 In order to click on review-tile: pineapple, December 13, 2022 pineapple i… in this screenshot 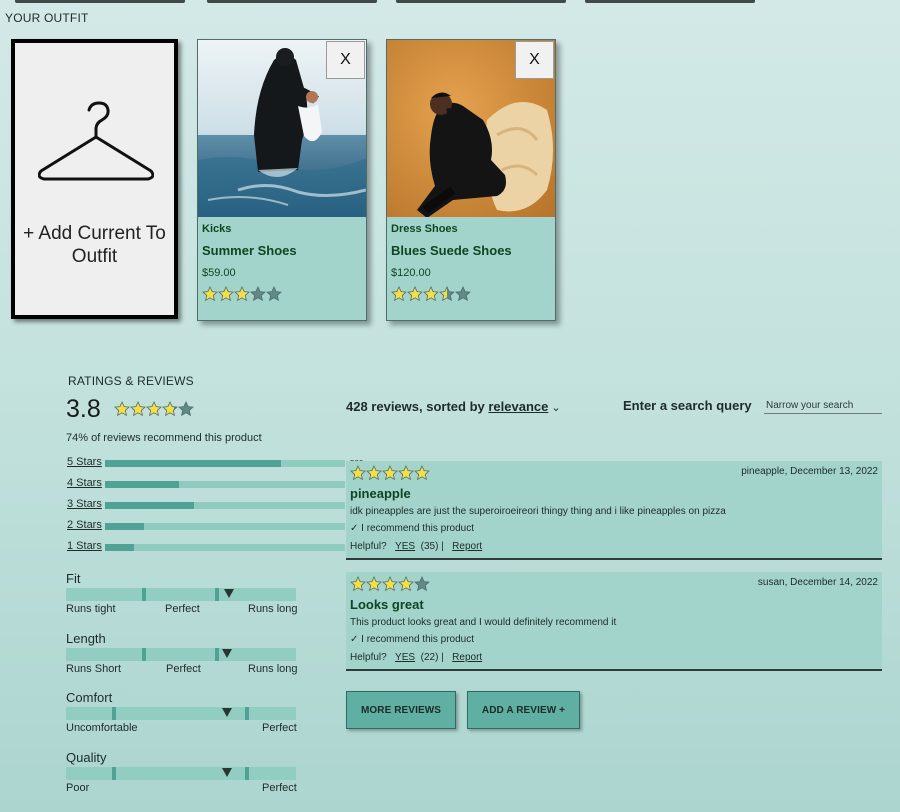, I will do `click(614, 510)`.